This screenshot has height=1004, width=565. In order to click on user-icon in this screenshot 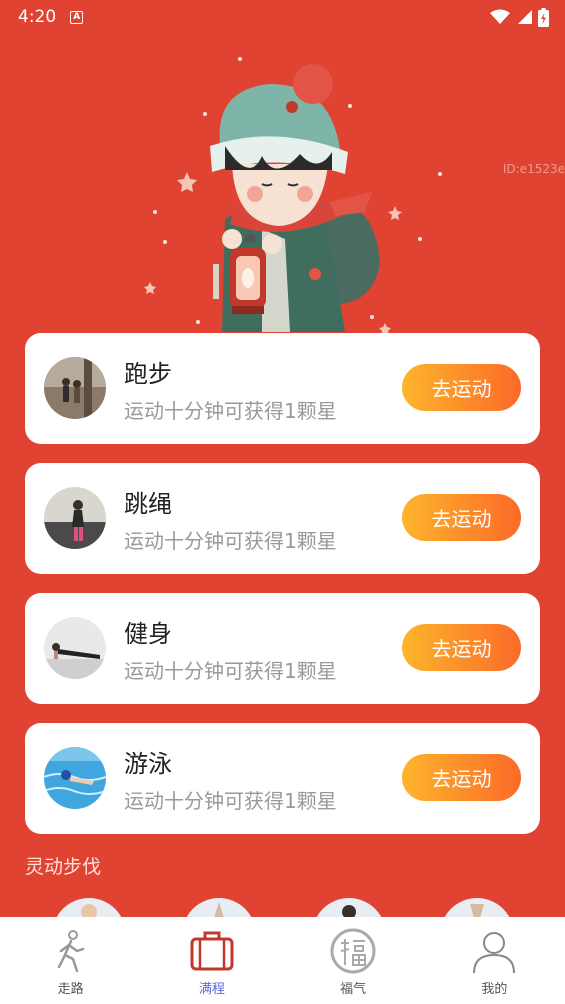, I will do `click(494, 953)`.